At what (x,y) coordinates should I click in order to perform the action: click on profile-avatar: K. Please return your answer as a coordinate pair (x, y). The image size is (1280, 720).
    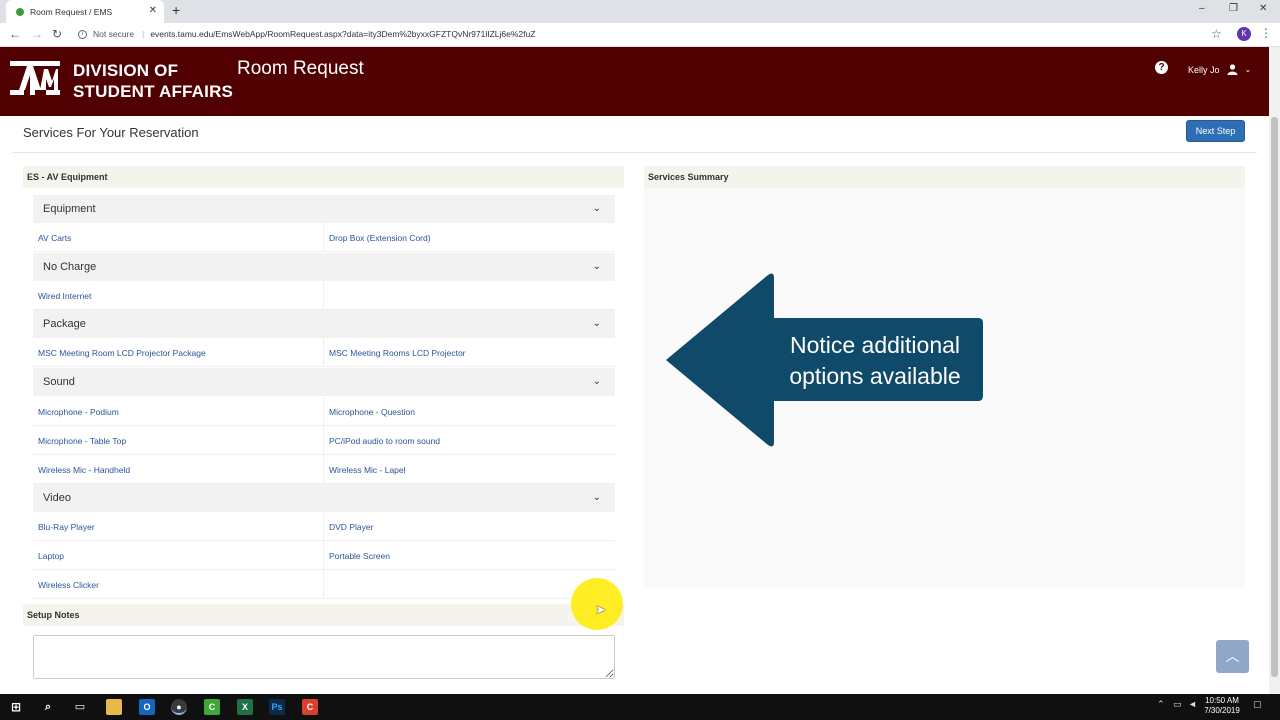
    Looking at the image, I should click on (1244, 34).